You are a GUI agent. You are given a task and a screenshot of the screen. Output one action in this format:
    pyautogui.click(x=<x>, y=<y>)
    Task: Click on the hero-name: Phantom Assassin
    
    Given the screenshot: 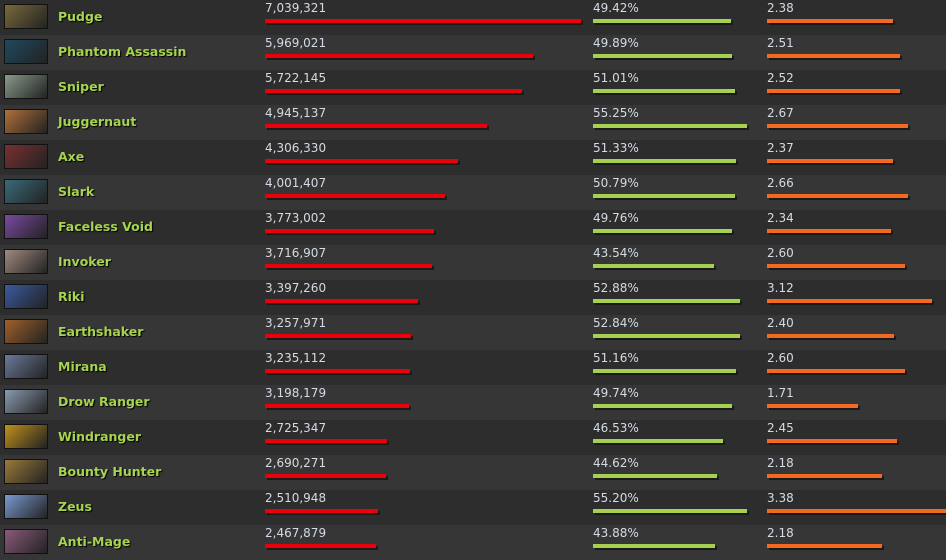 What is the action you would take?
    pyautogui.click(x=122, y=51)
    